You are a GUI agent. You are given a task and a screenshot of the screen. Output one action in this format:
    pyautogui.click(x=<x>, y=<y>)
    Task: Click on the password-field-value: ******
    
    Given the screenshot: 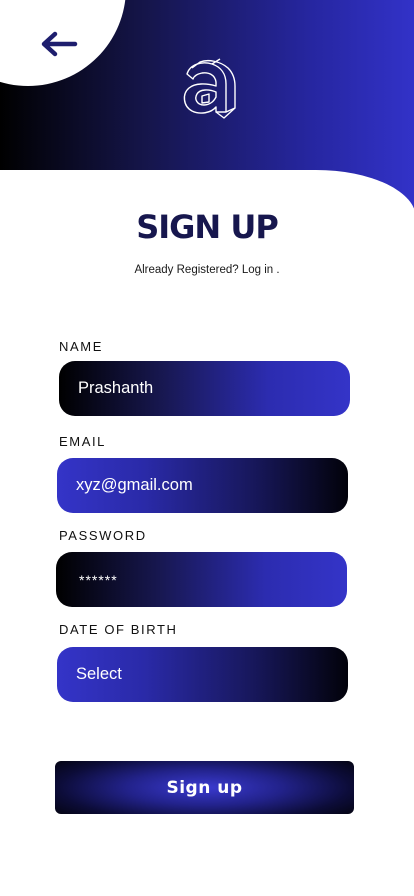 What is the action you would take?
    pyautogui.click(x=98, y=579)
    